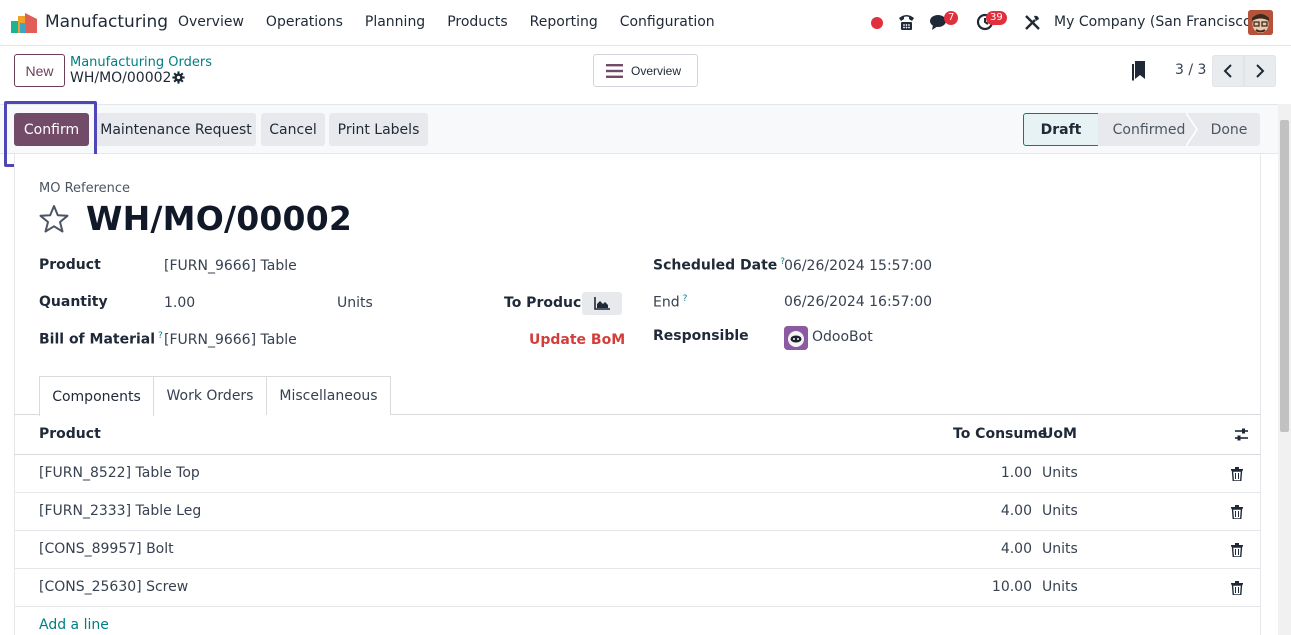 This screenshot has width=1291, height=635. Describe the element at coordinates (1139, 71) in the screenshot. I see `bookmark-icon` at that location.